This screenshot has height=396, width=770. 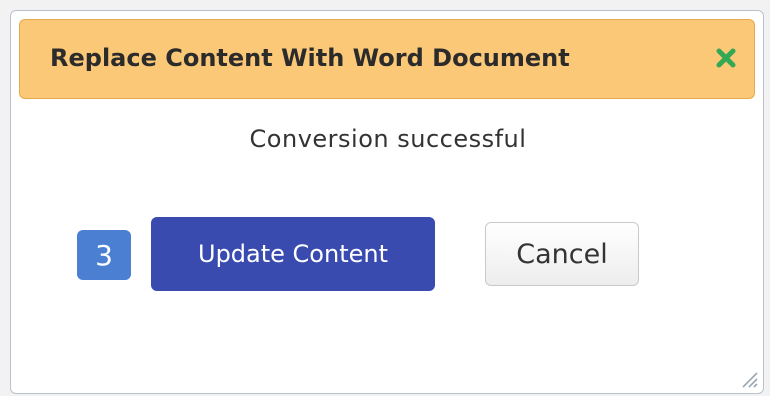 I want to click on dialog-title: Replace Content With Word Document, so click(x=310, y=58).